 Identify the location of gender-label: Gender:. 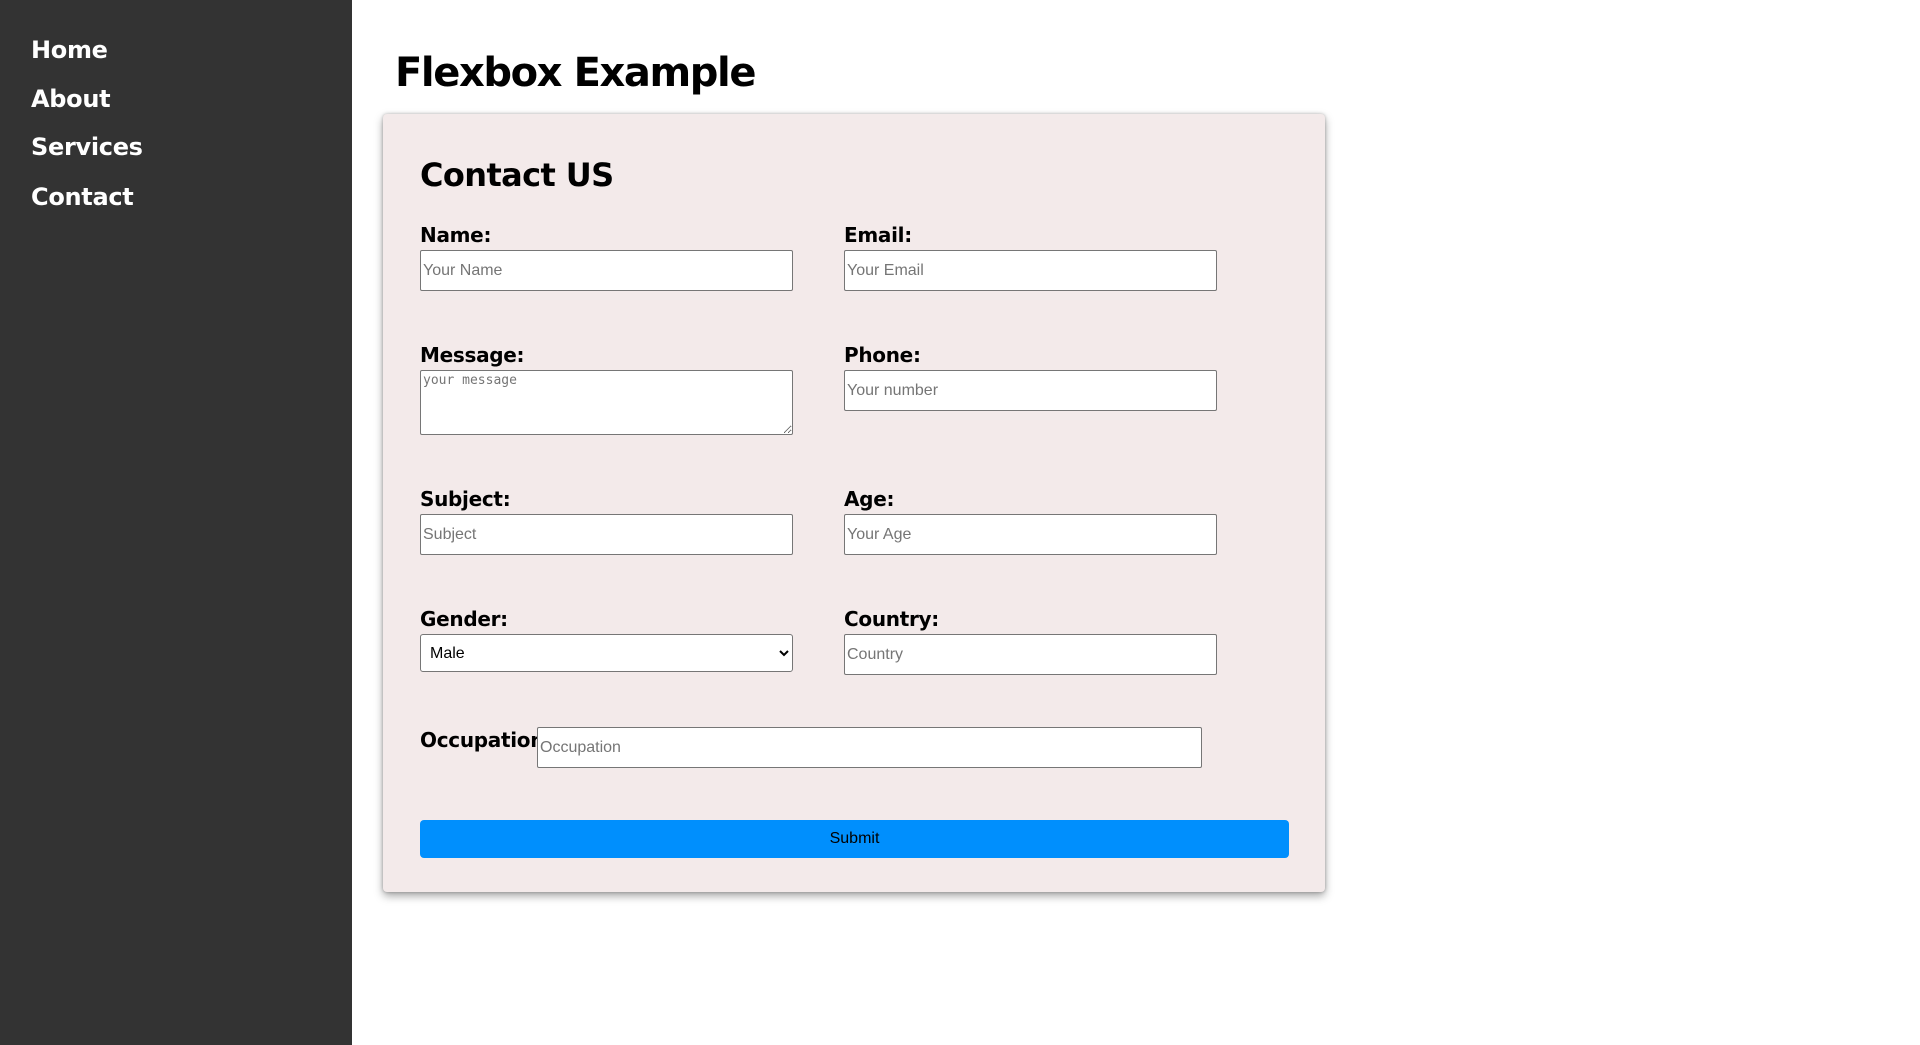
(464, 619).